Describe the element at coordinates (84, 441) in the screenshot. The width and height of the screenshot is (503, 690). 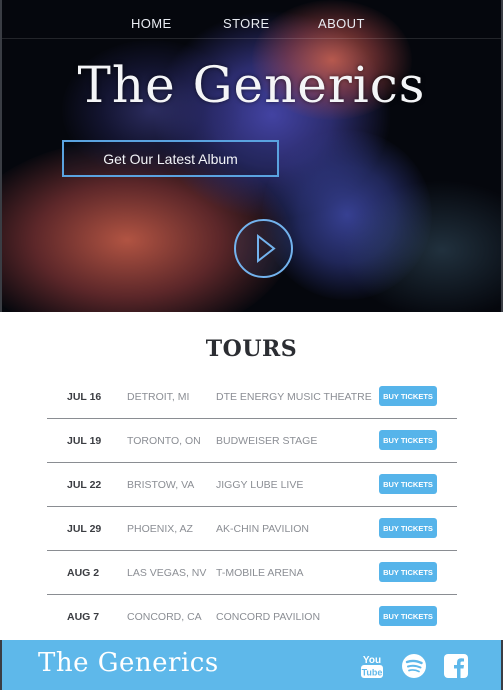
I see `tour-date: JUL 19` at that location.